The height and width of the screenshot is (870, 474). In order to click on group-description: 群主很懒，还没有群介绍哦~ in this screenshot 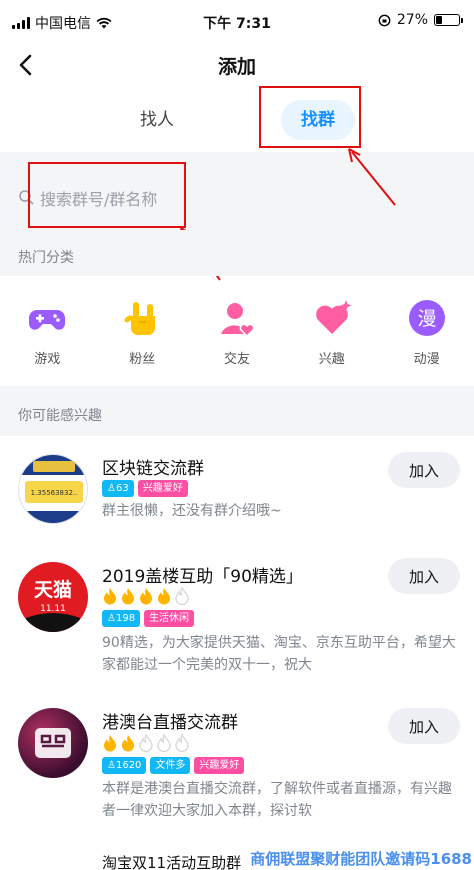, I will do `click(192, 511)`.